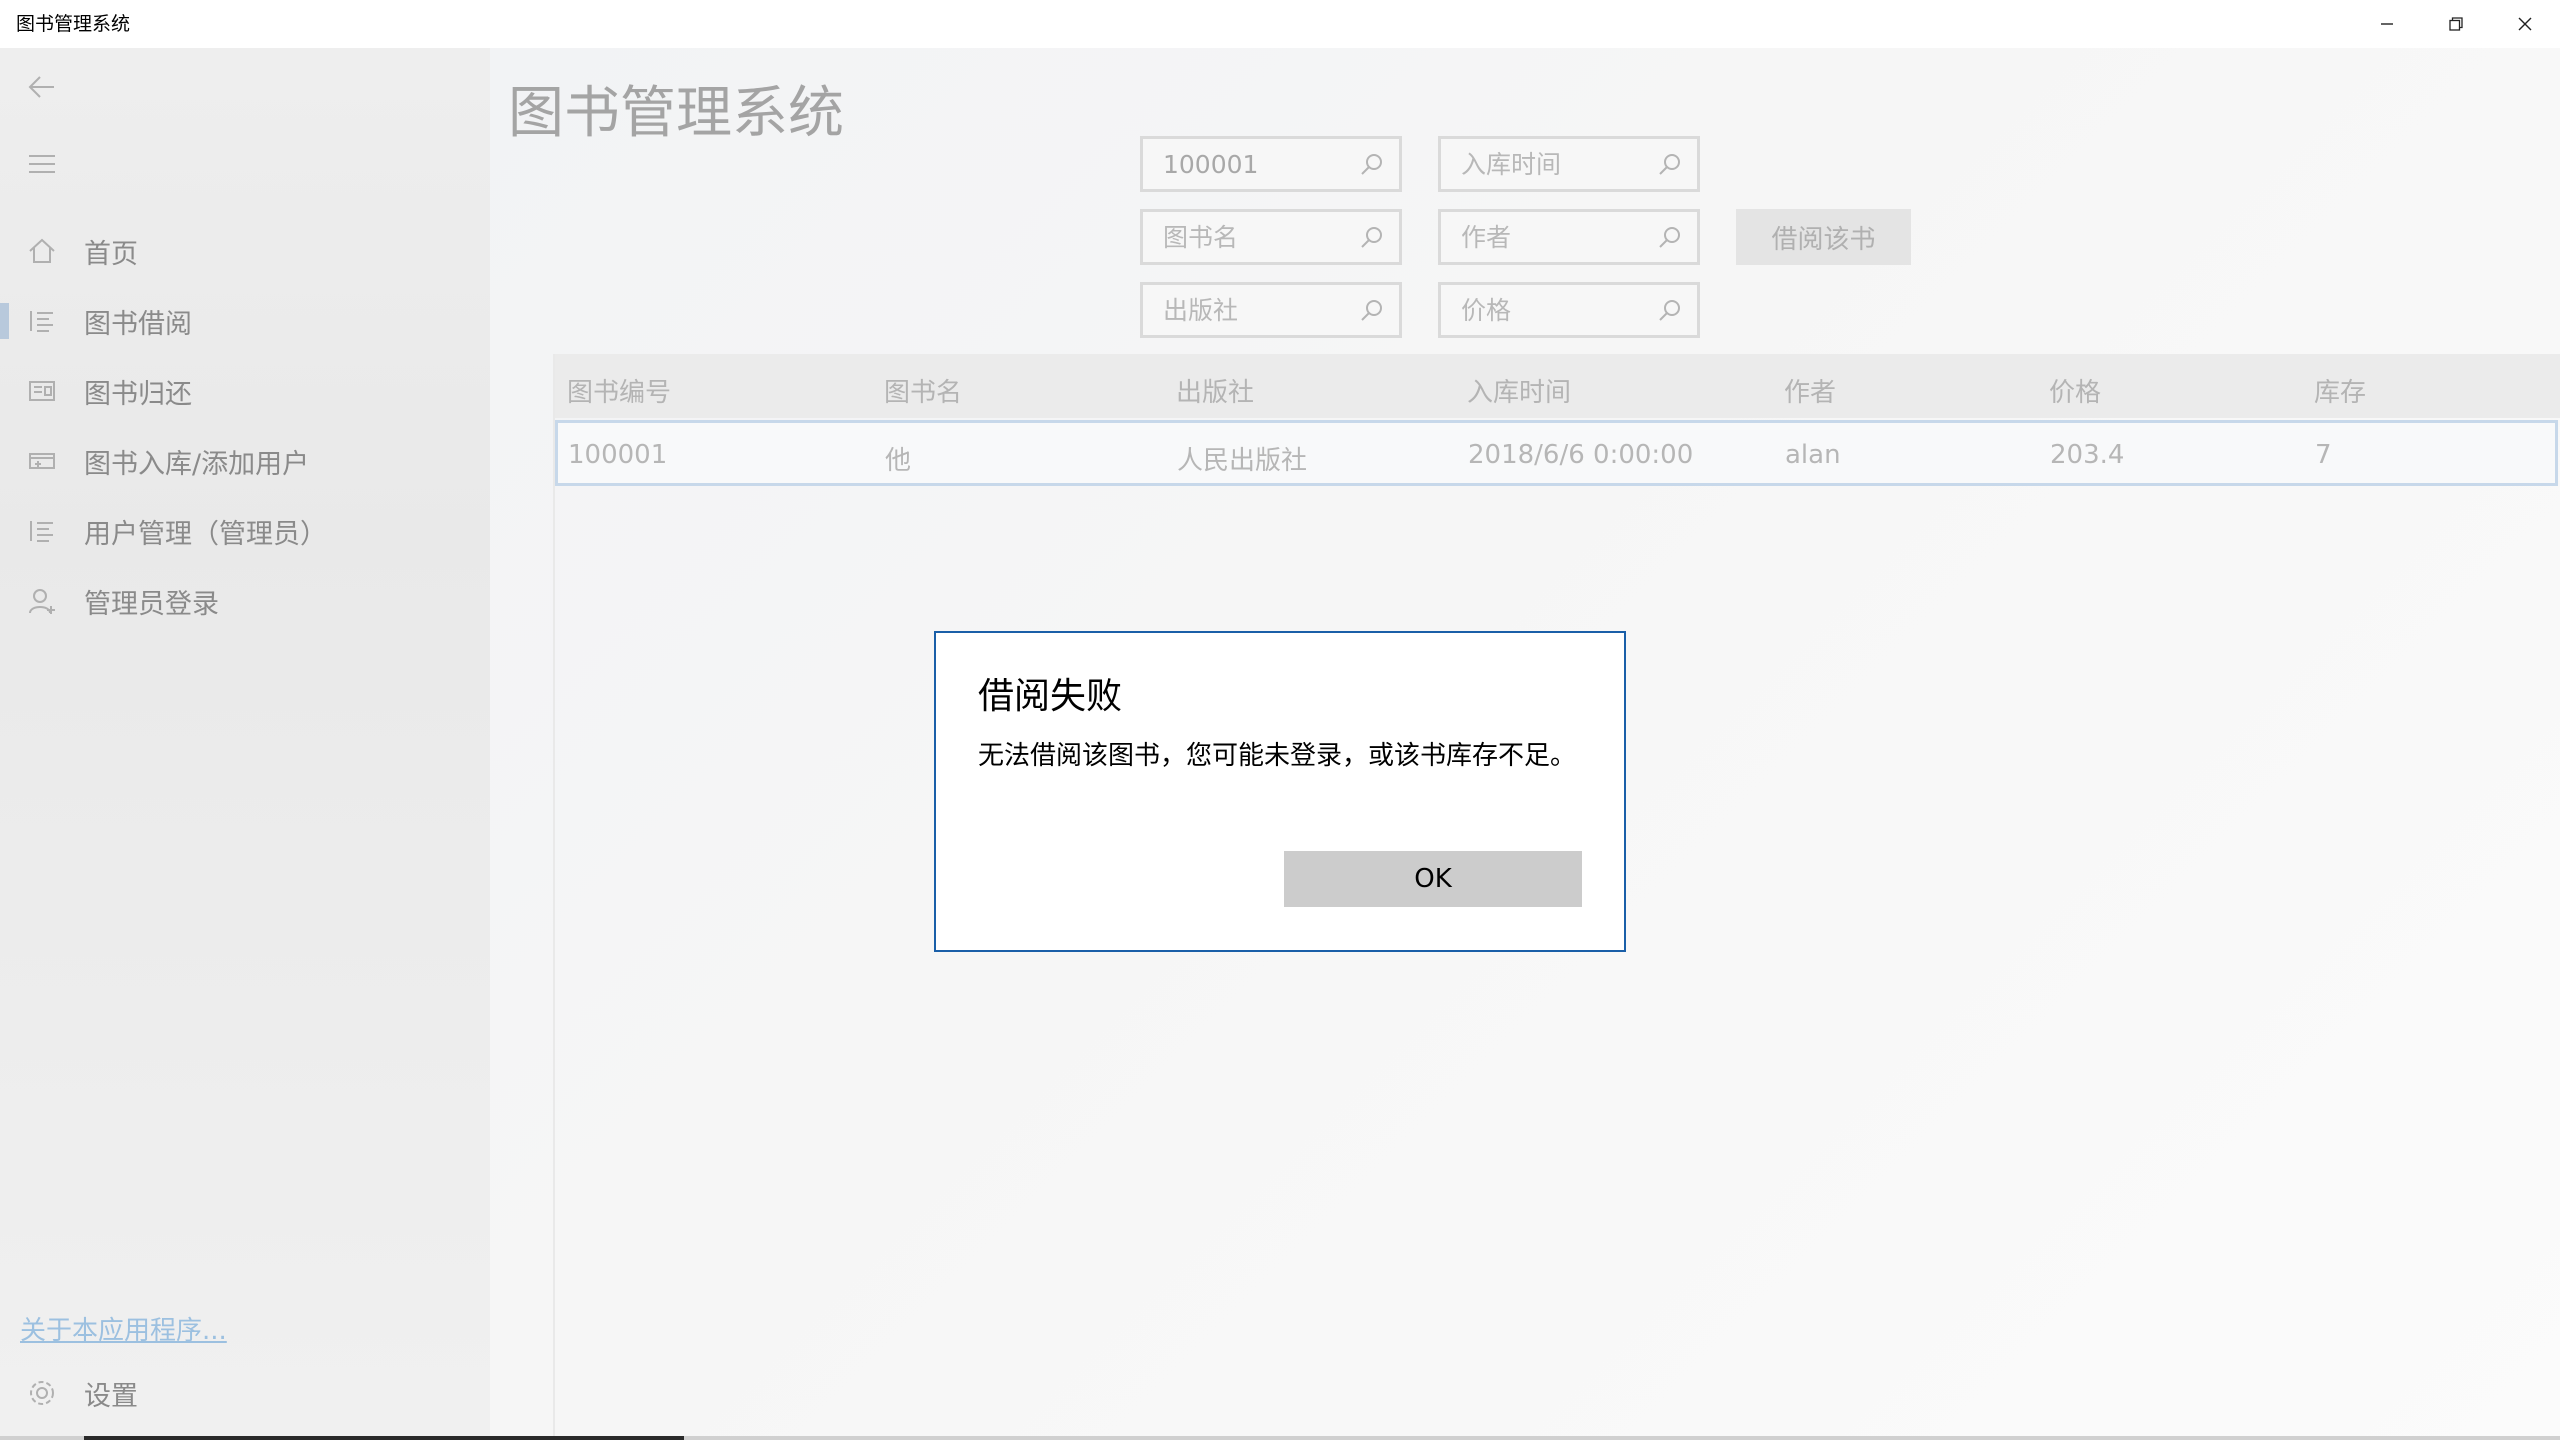  I want to click on close-icon, so click(2524, 24).